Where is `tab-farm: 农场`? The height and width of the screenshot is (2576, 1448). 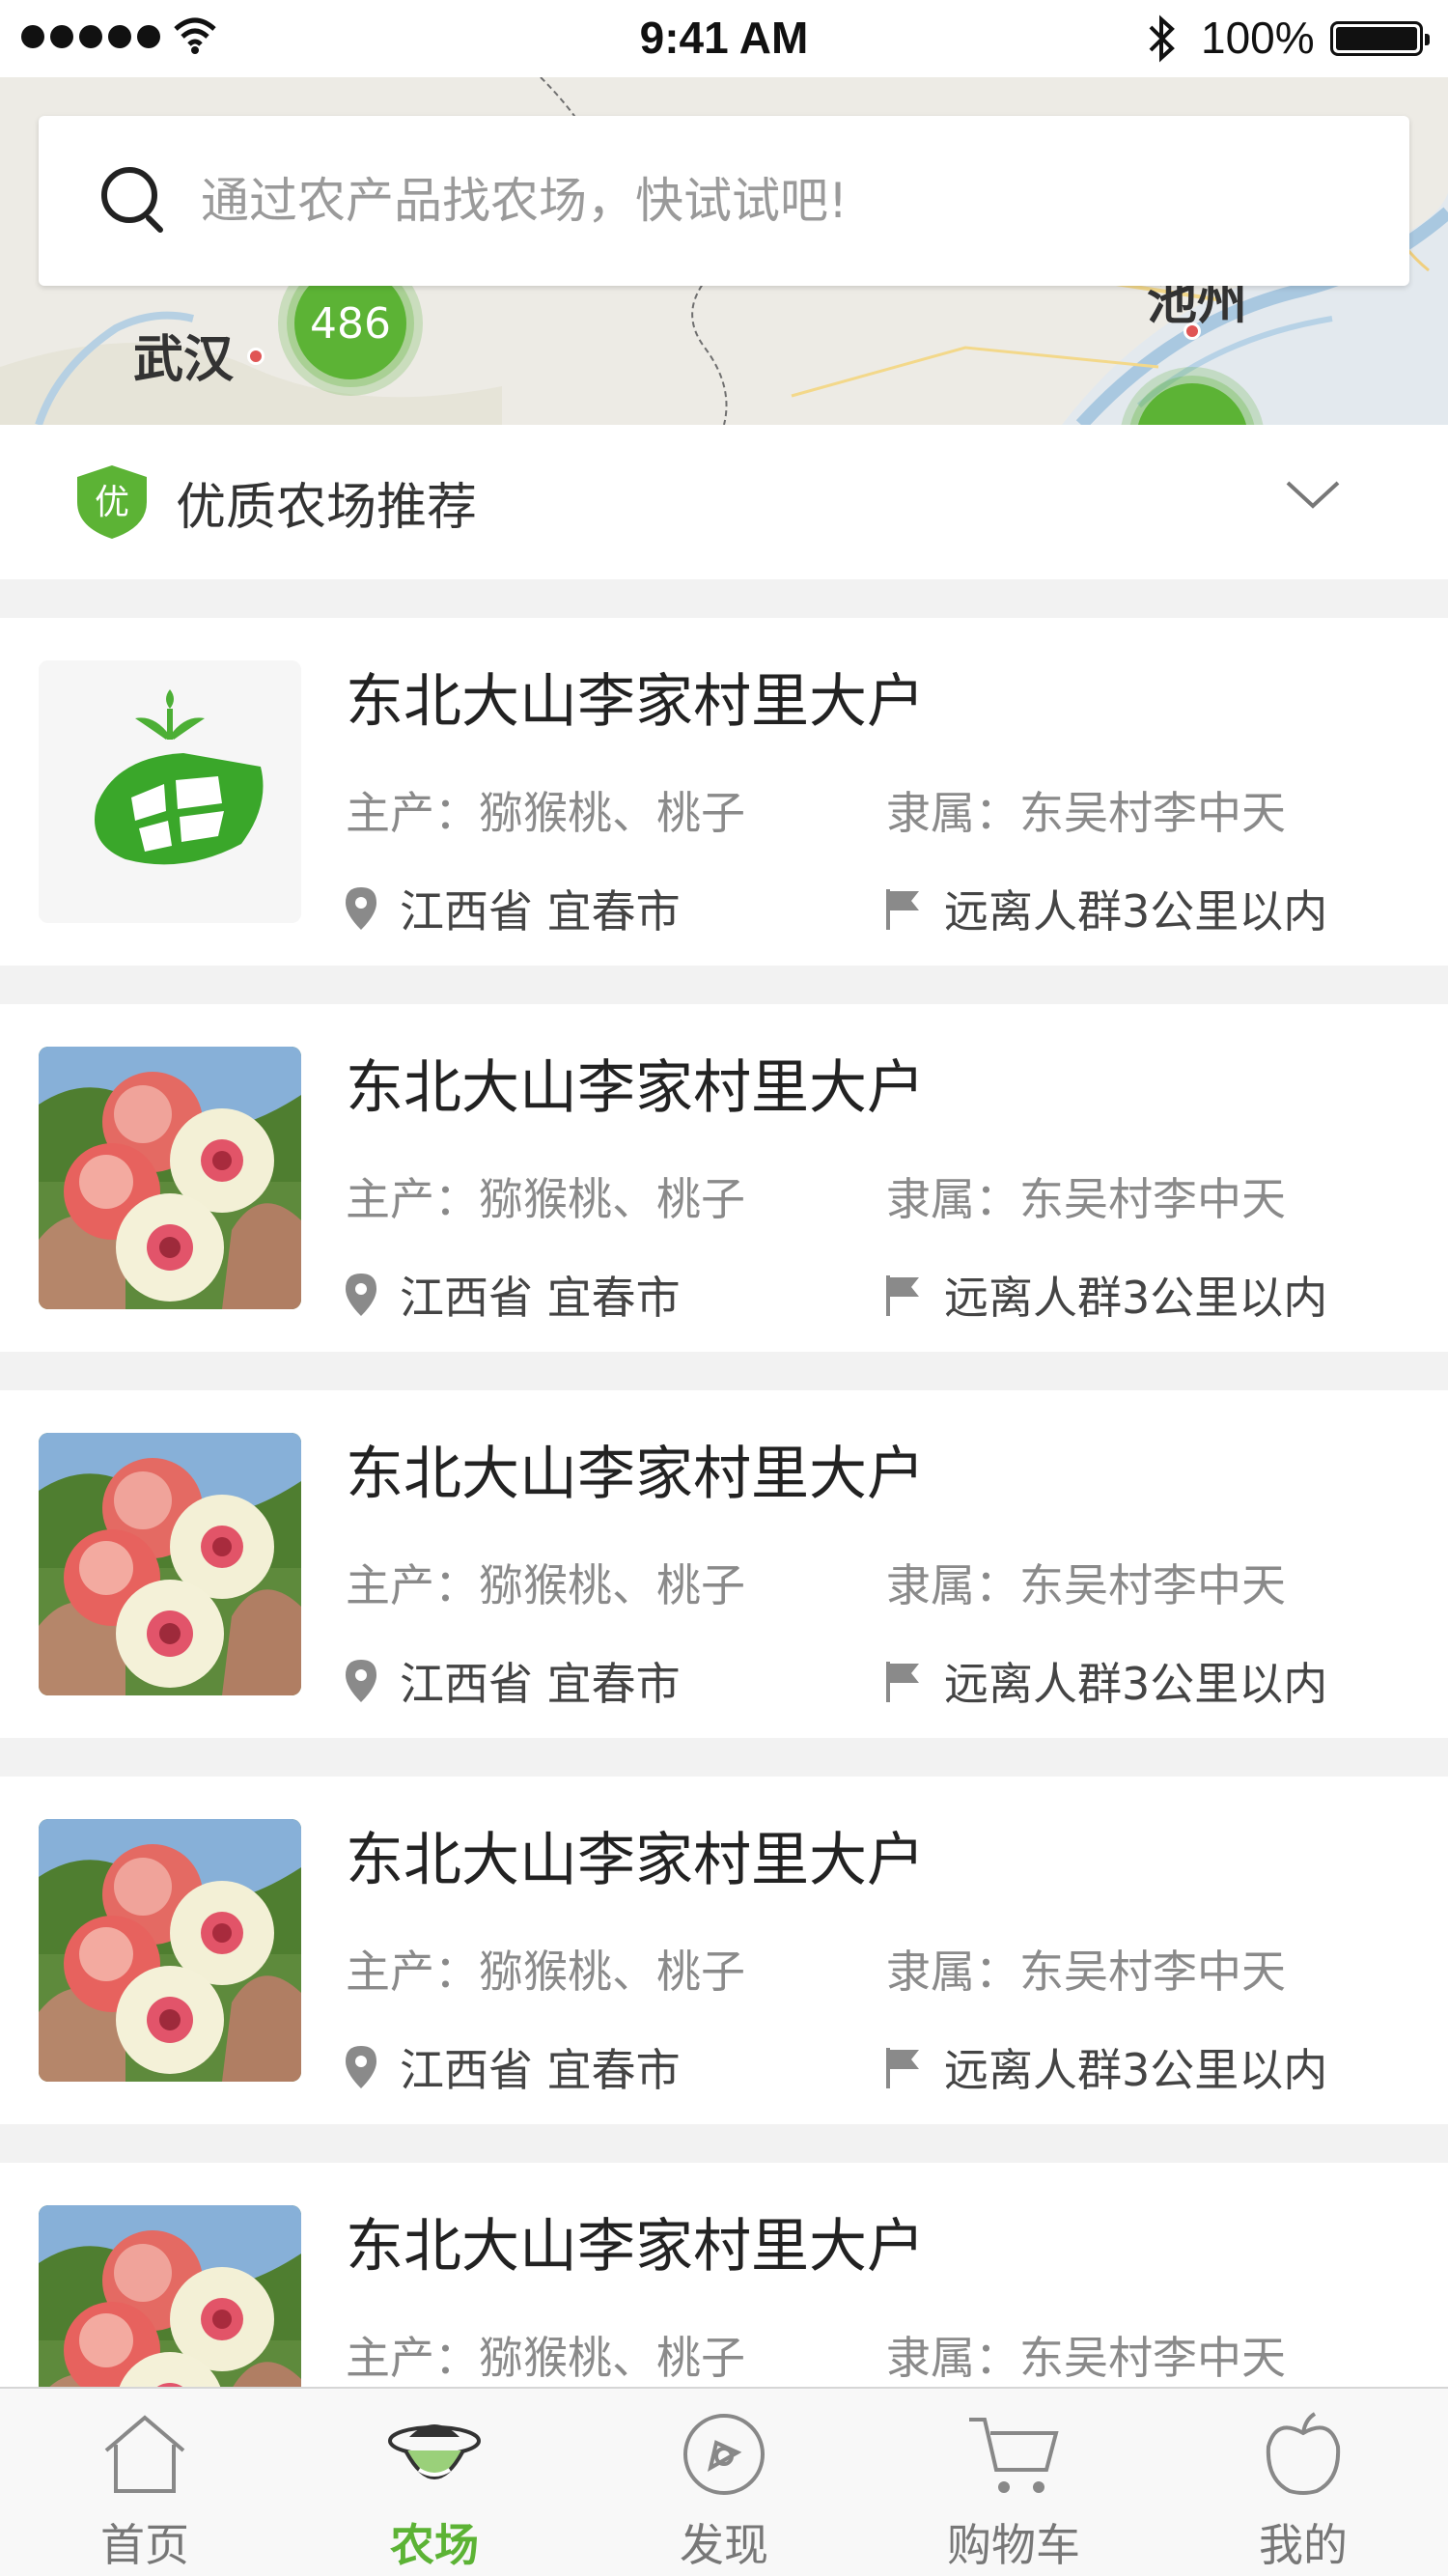
tab-farm: 农场 is located at coordinates (435, 2483).